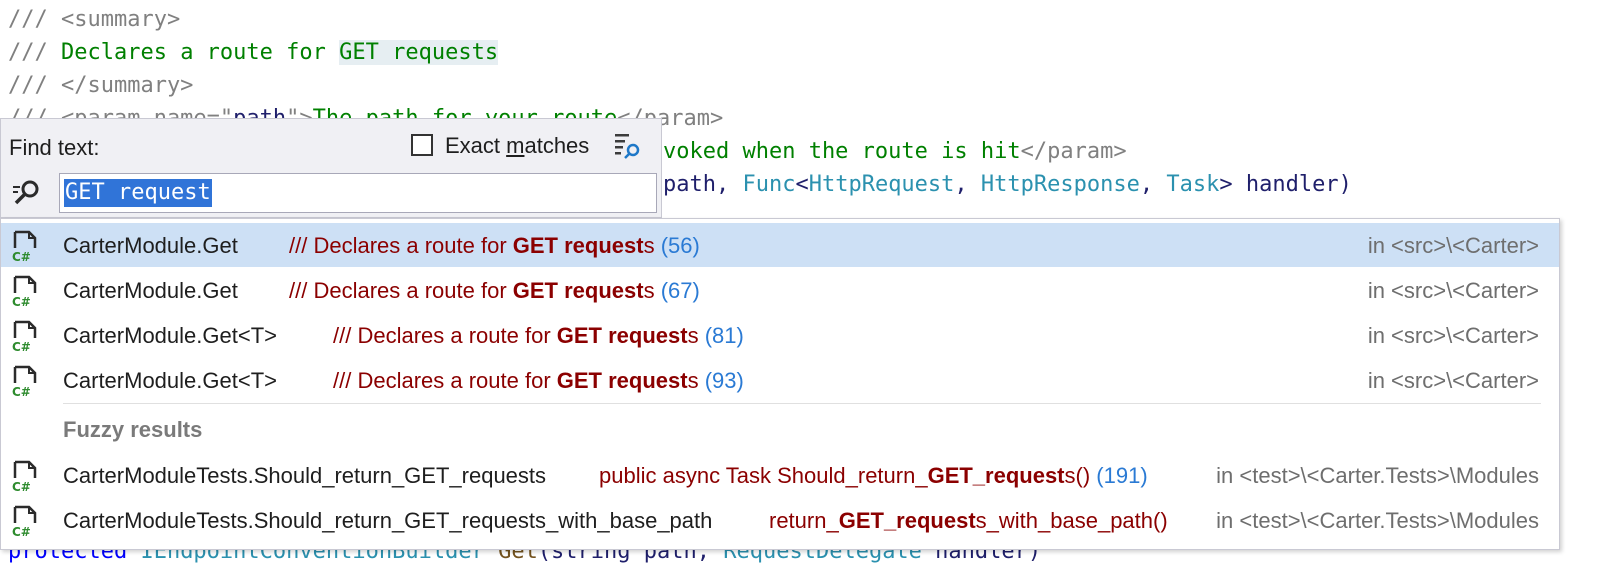  I want to click on fuzzy-results-header: Fuzzy results, so click(133, 429).